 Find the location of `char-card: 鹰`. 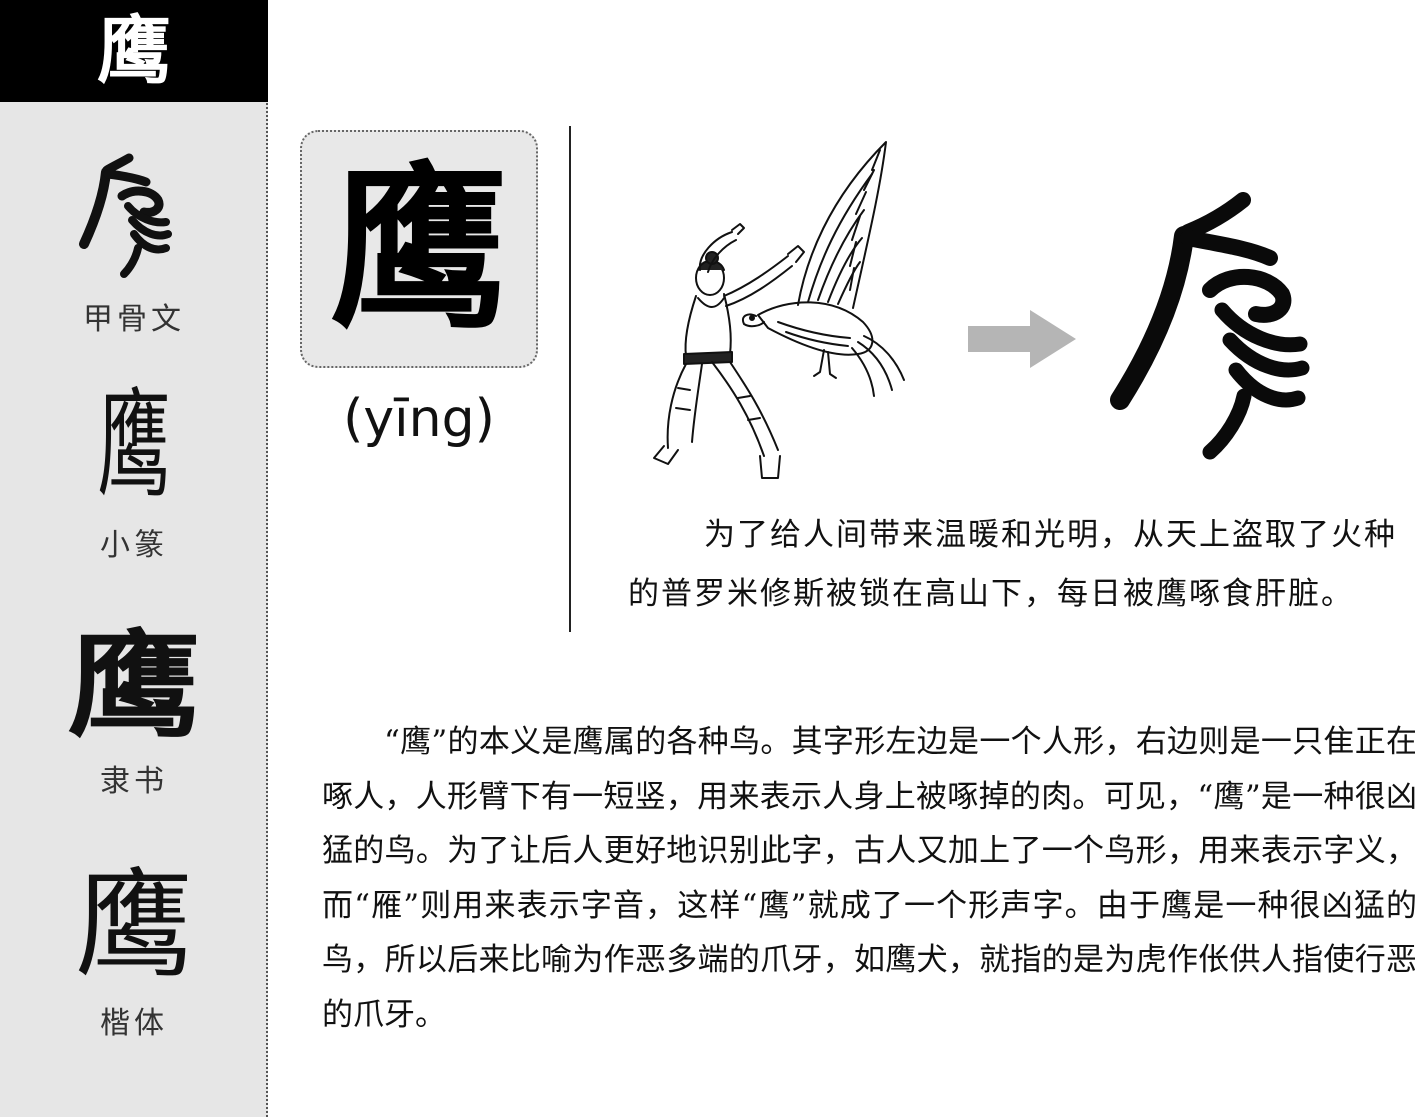

char-card: 鹰 is located at coordinates (419, 249).